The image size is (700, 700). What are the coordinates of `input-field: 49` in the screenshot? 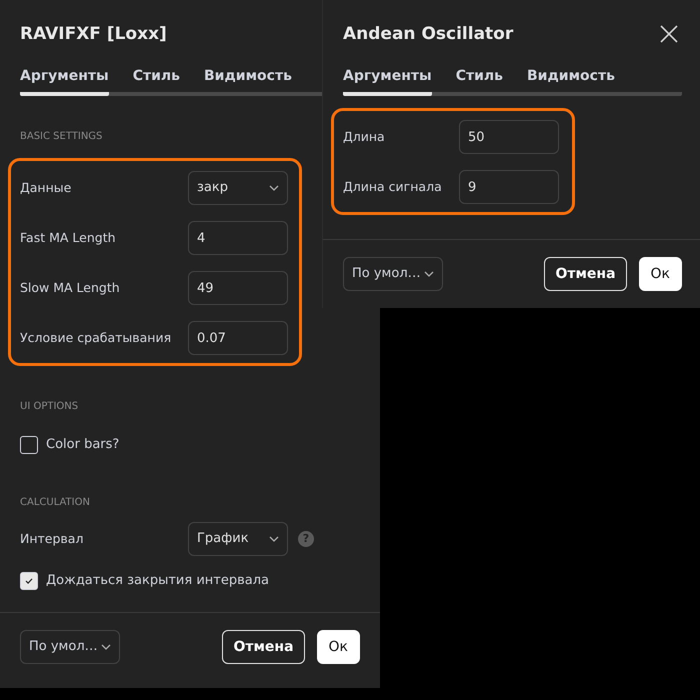 It's located at (238, 288).